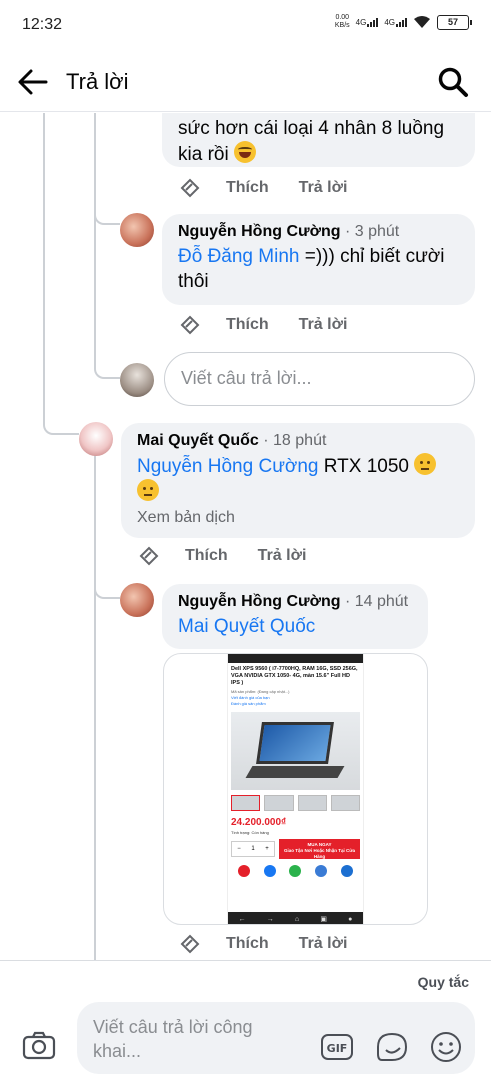  What do you see at coordinates (372, 256) in the screenshot?
I see `comment-text-line: =))) chỉ biết cười` at bounding box center [372, 256].